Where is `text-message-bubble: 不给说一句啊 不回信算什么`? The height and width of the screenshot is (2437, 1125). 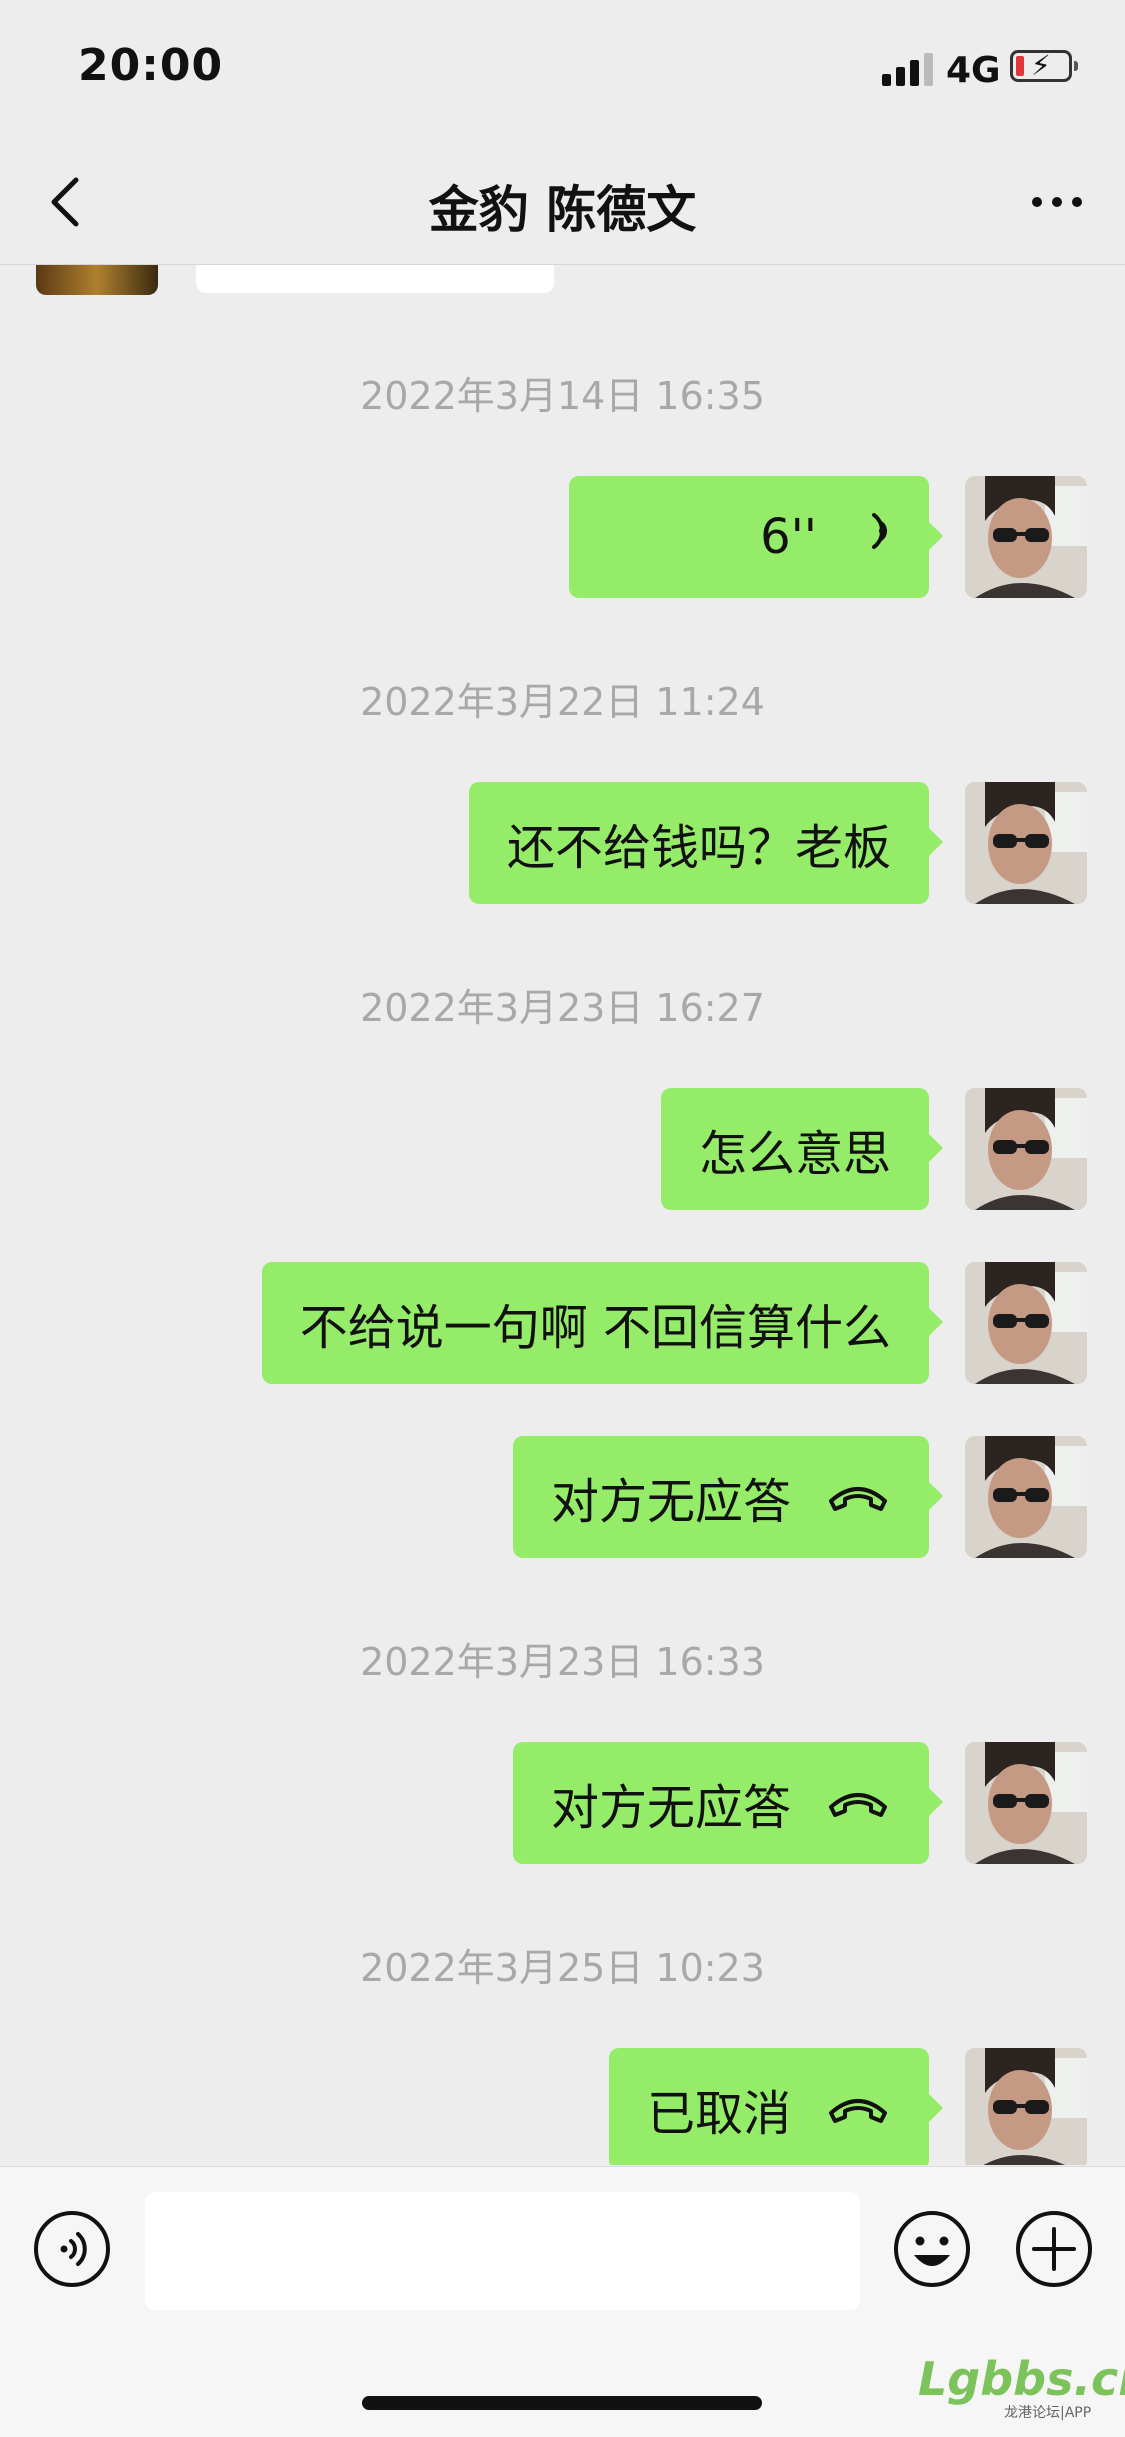 text-message-bubble: 不给说一句啊 不回信算什么 is located at coordinates (602, 1323).